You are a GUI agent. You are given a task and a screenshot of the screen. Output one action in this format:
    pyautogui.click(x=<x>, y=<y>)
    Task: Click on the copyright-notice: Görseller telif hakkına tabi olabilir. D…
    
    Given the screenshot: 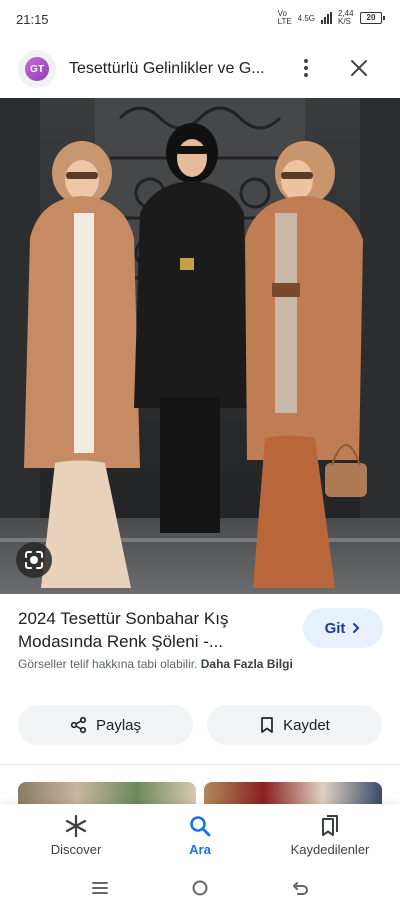 What is the action you would take?
    pyautogui.click(x=155, y=664)
    